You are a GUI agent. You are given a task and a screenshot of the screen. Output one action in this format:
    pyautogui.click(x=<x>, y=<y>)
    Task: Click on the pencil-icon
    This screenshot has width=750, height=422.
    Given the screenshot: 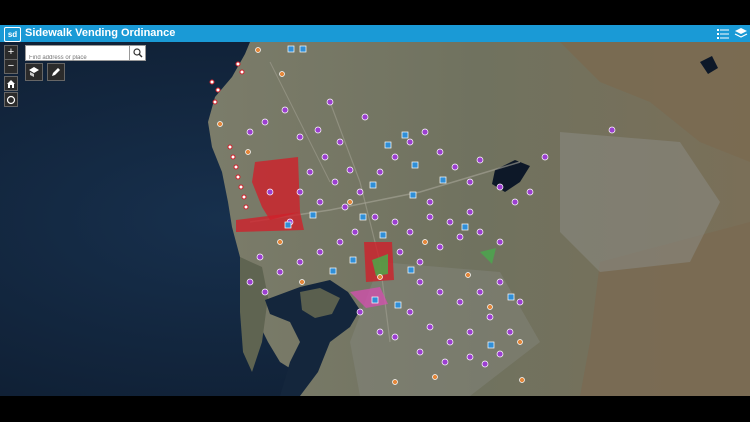 What is the action you would take?
    pyautogui.click(x=56, y=72)
    